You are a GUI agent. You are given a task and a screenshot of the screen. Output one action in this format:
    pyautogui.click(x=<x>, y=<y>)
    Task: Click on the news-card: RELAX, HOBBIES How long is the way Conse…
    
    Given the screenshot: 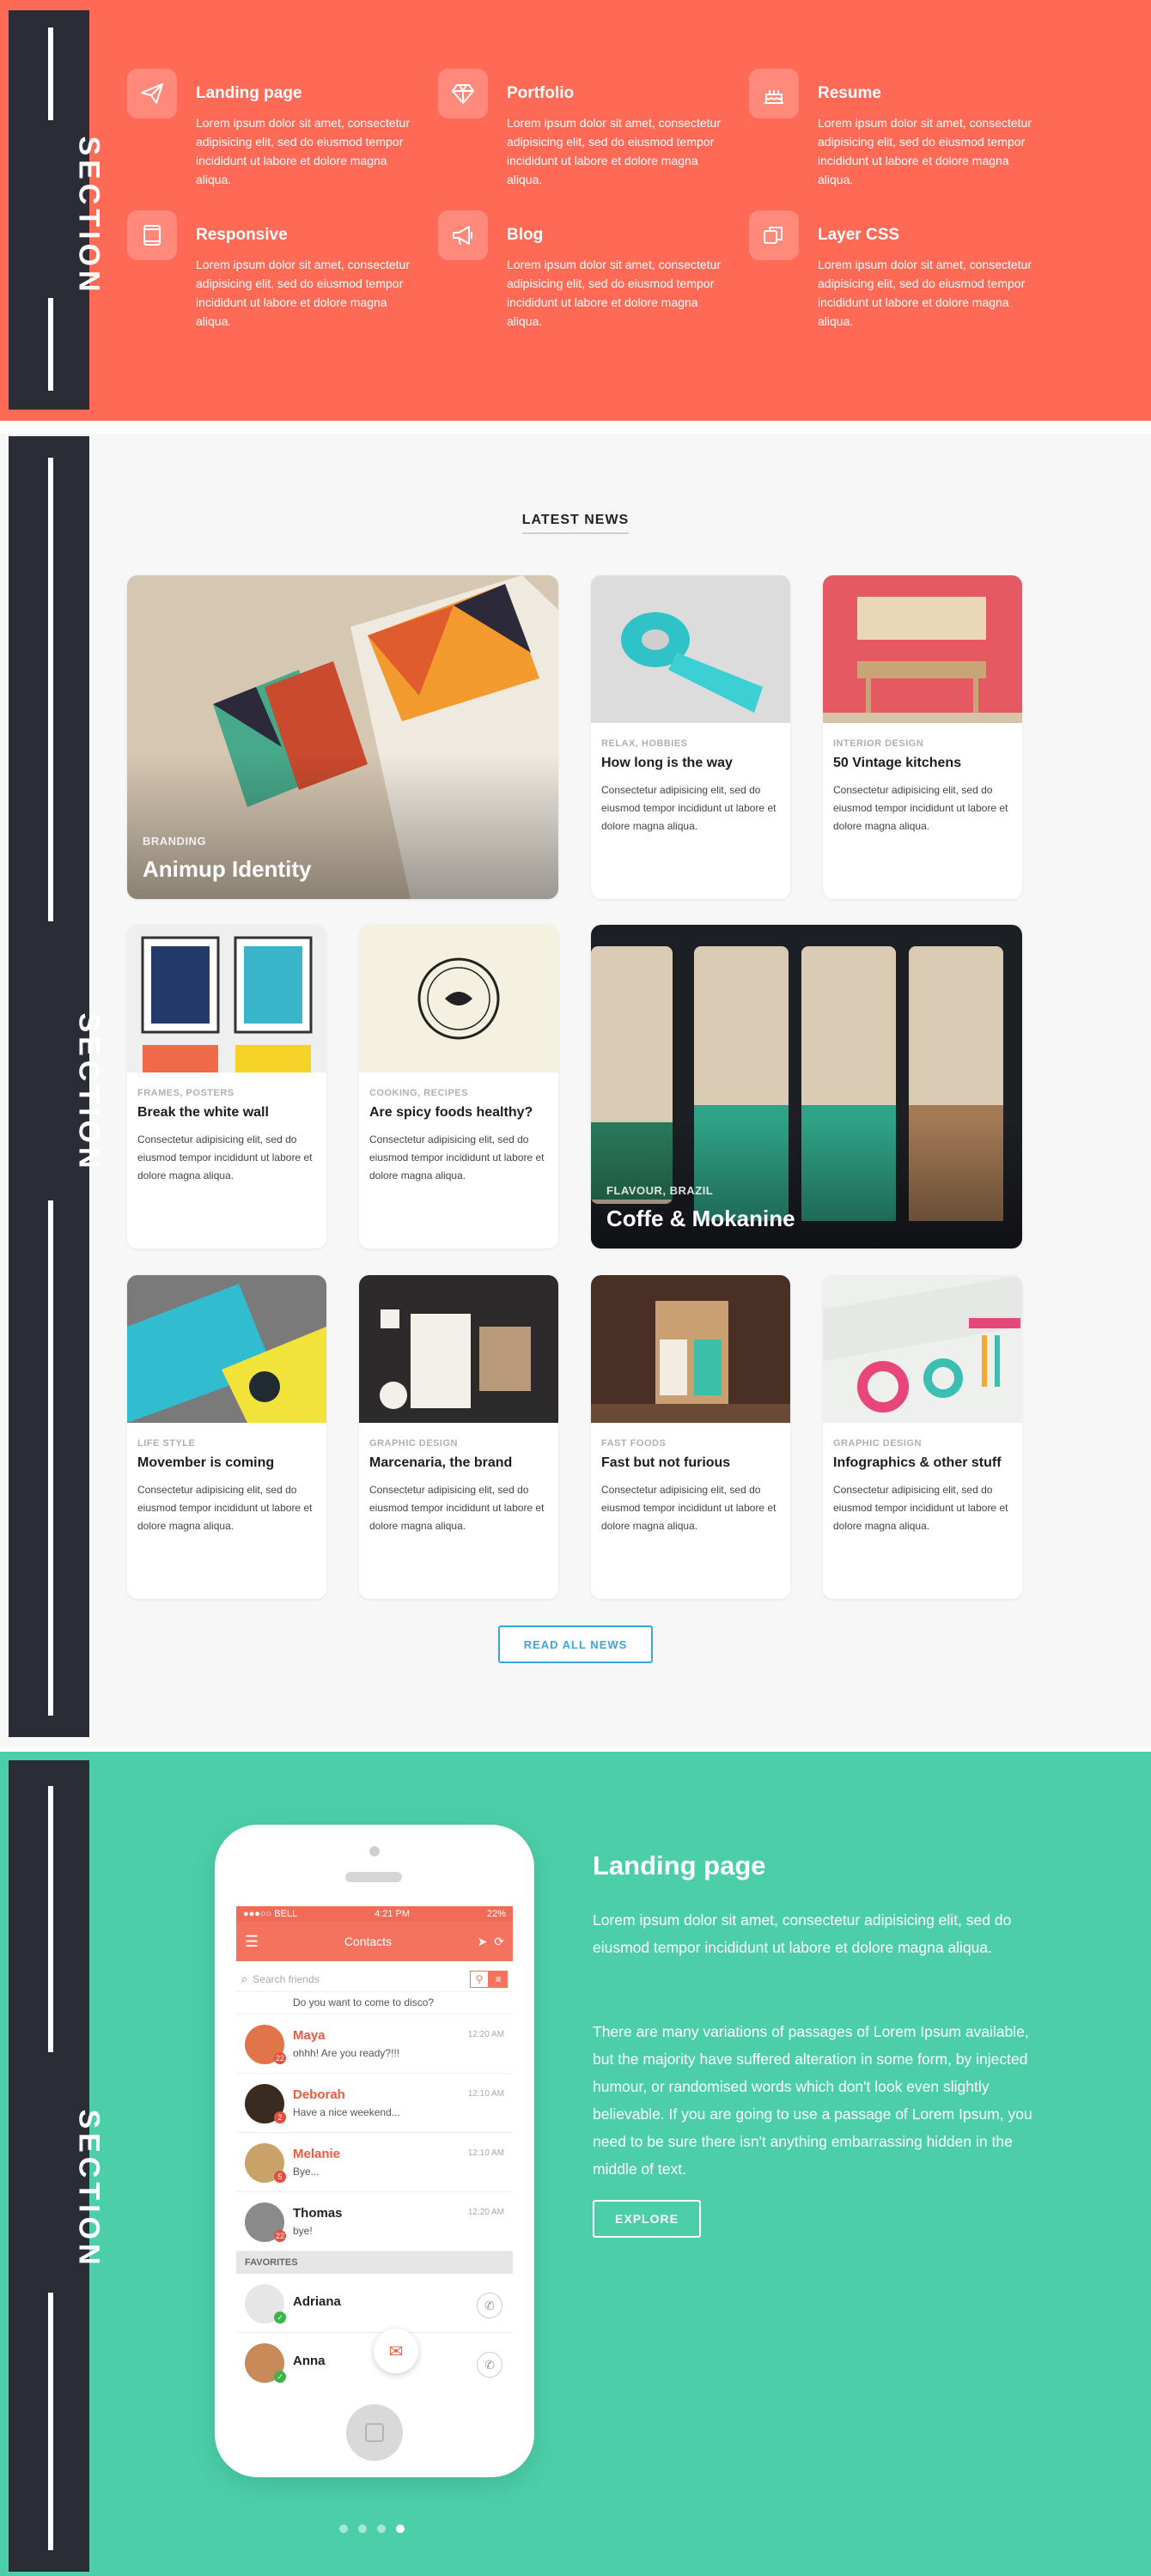 What is the action you would take?
    pyautogui.click(x=690, y=737)
    